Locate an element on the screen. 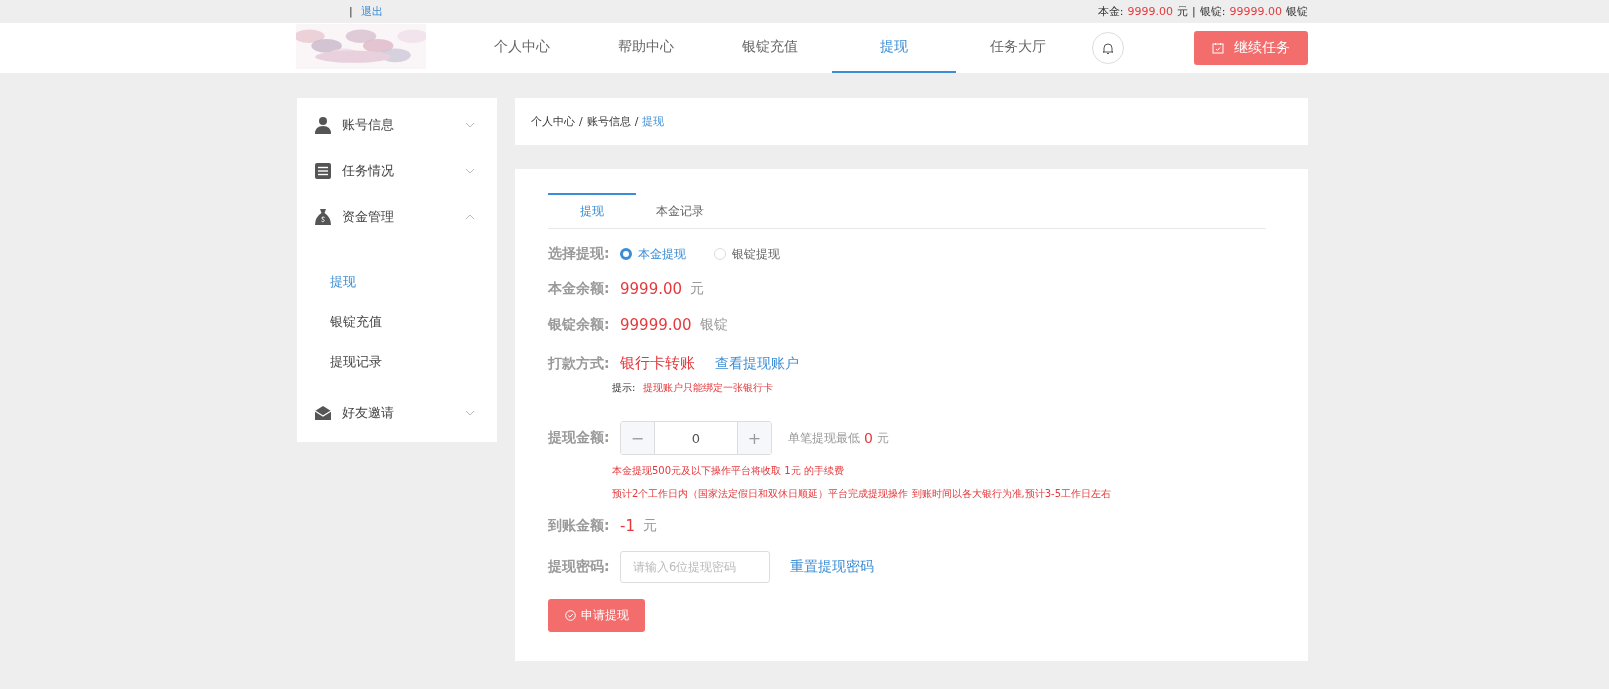 The image size is (1609, 689). list-icon is located at coordinates (323, 171).